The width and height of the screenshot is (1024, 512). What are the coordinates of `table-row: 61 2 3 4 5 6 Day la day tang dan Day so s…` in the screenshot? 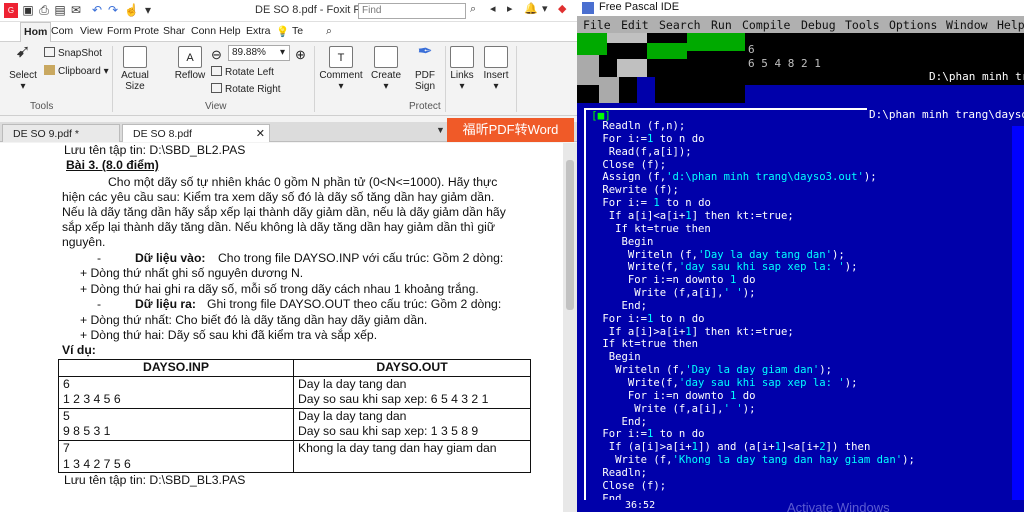 It's located at (294, 392).